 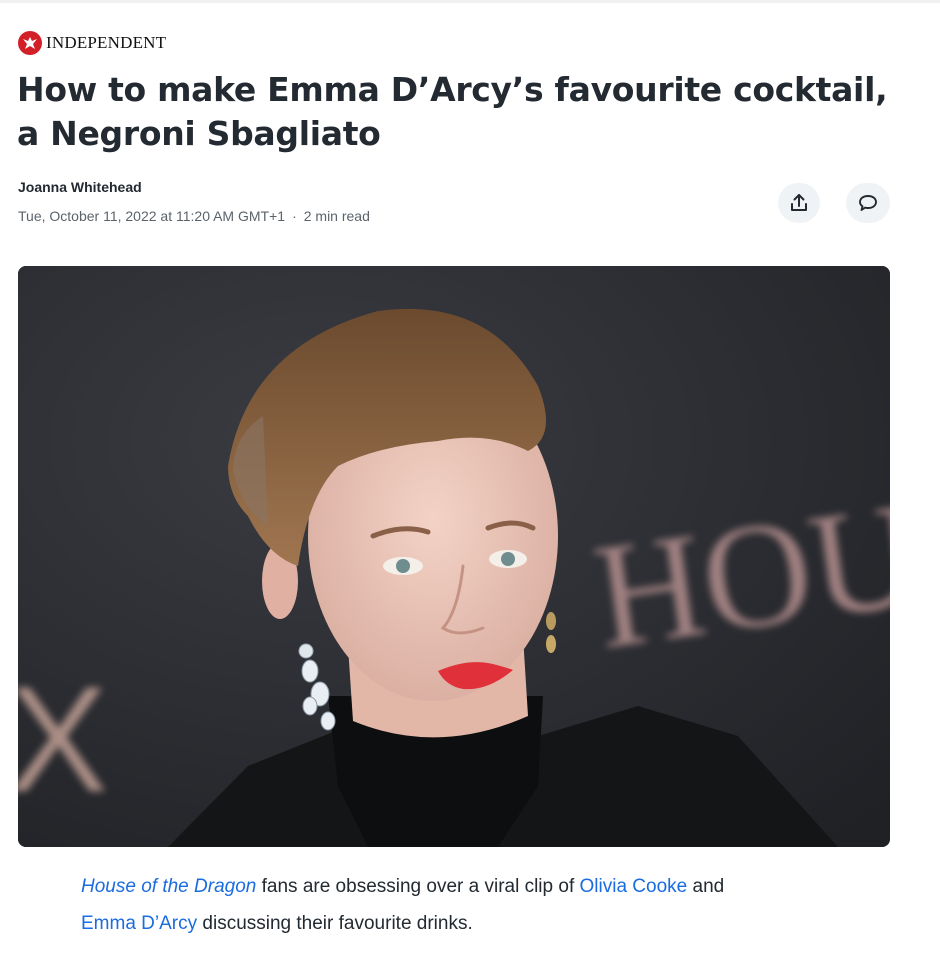 I want to click on share-icon, so click(x=799, y=202).